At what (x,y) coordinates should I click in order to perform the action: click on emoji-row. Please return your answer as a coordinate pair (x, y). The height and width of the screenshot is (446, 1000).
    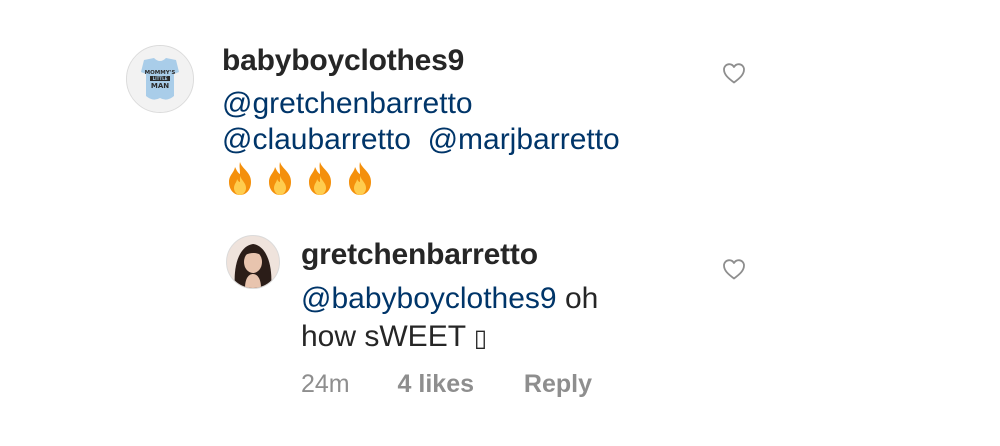
    Looking at the image, I should click on (300, 178).